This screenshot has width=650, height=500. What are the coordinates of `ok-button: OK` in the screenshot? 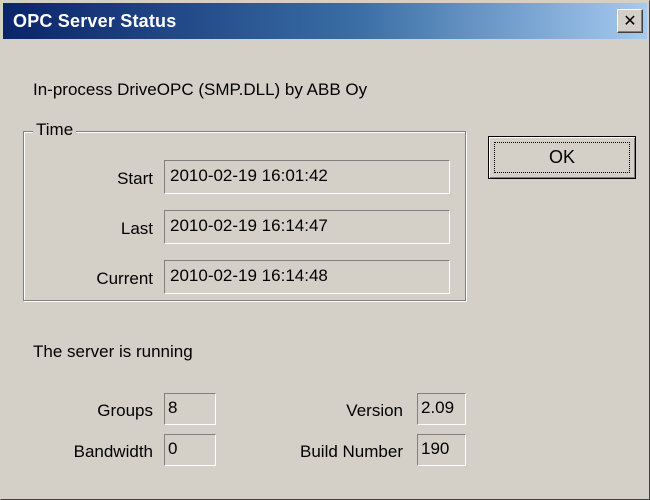 It's located at (562, 157).